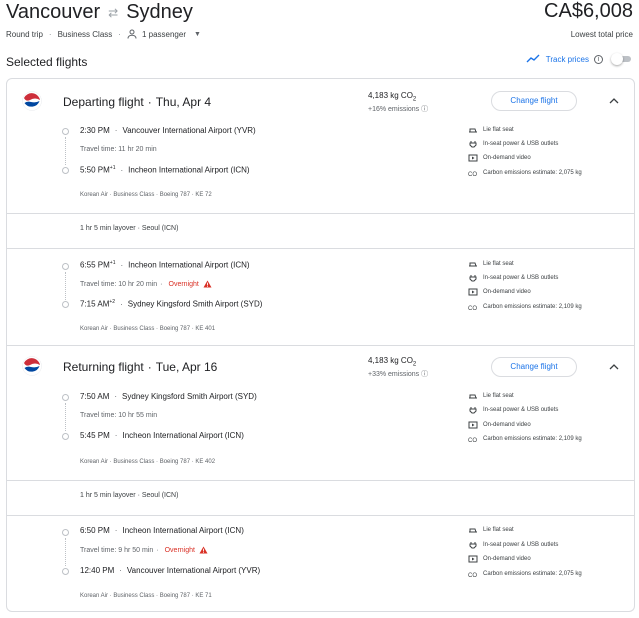 The height and width of the screenshot is (618, 639). Describe the element at coordinates (588, 11) in the screenshot. I see `total-price: CA$6,008` at that location.